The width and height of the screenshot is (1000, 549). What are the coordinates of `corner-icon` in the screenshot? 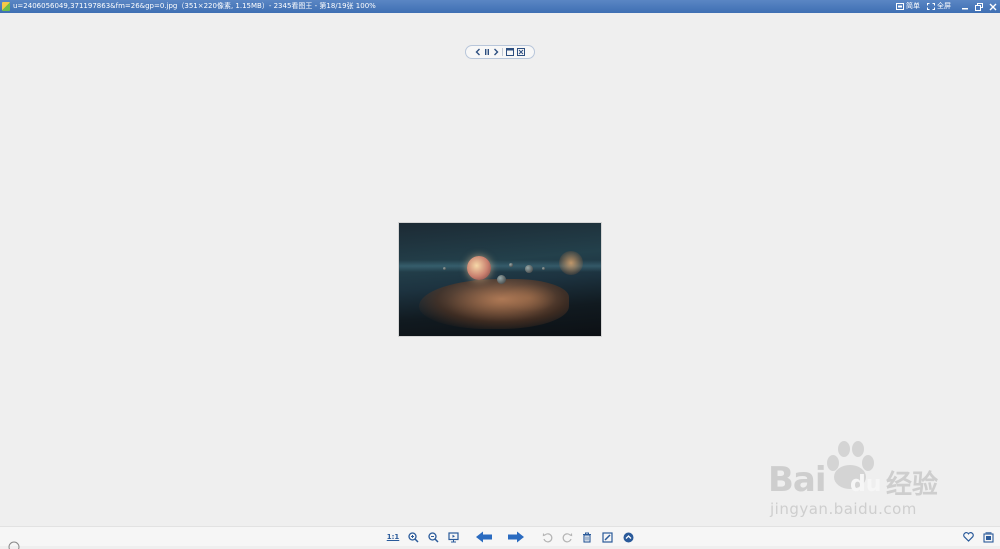 It's located at (14, 545).